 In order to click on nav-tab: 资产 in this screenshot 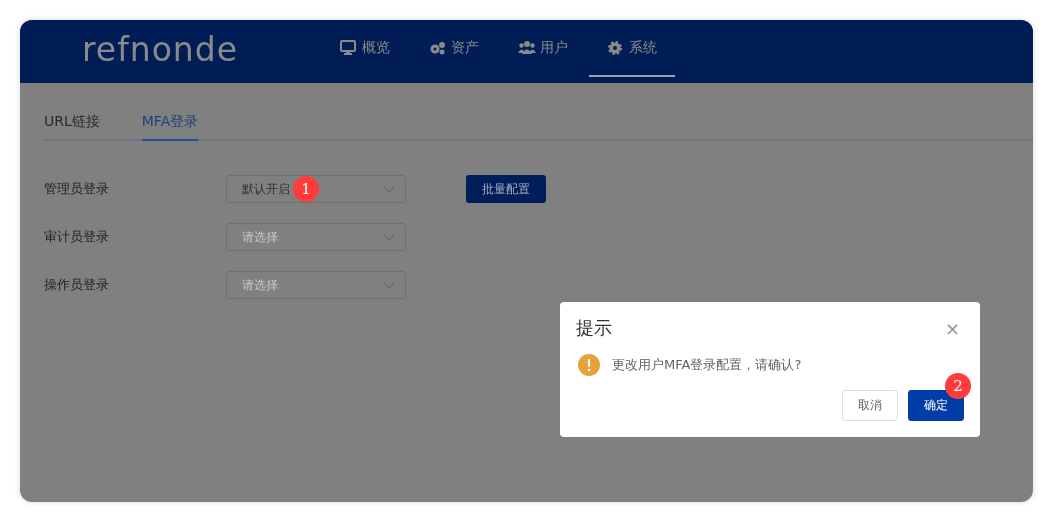, I will do `click(454, 48)`.